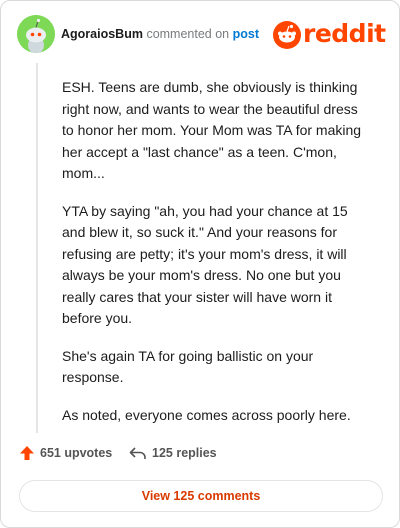  I want to click on comment-header: AgoraiosBum commented on post reddit, so click(201, 35).